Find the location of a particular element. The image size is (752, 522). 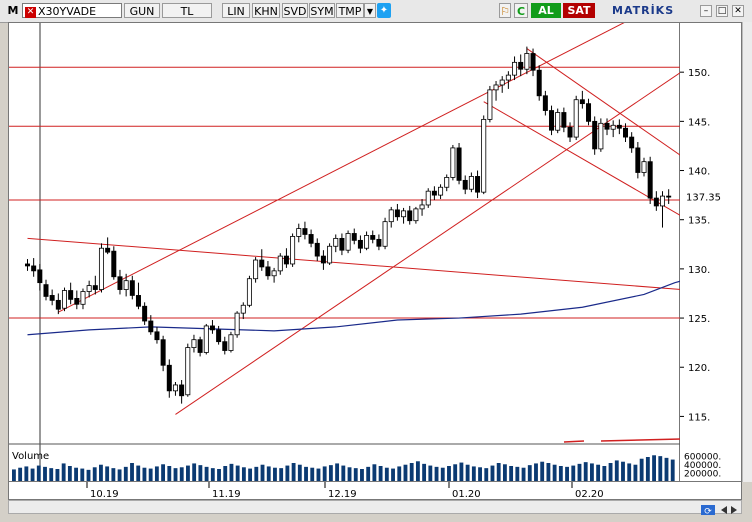

close-icon: ✕ is located at coordinates (738, 11).